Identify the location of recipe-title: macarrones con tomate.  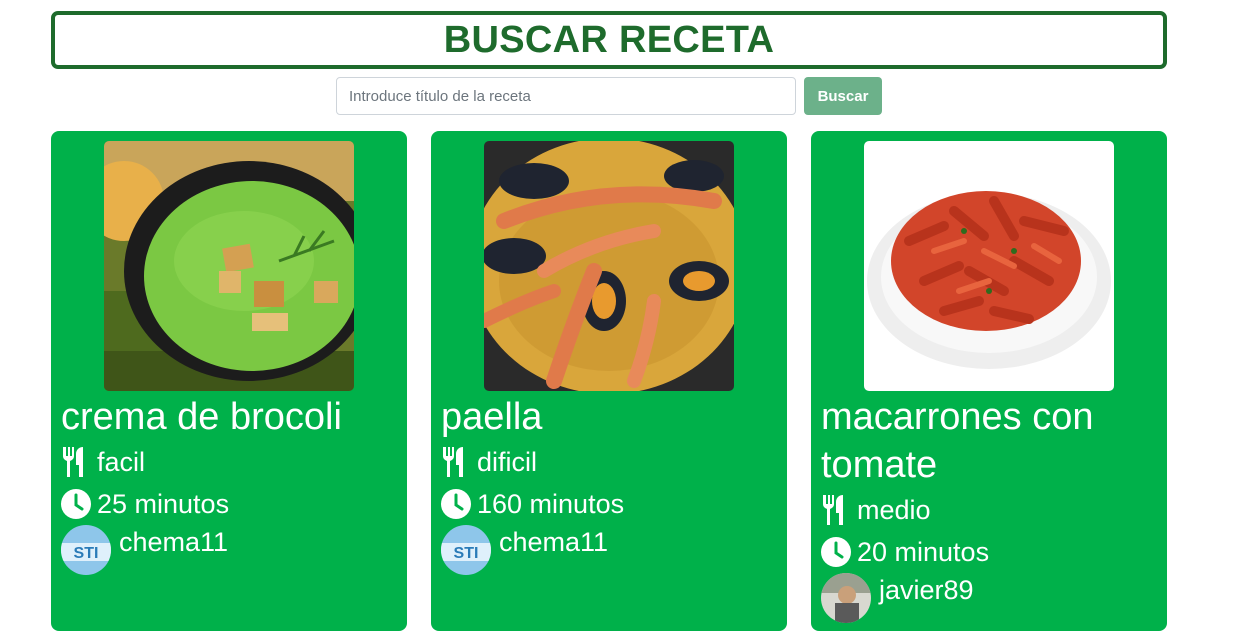
(989, 441).